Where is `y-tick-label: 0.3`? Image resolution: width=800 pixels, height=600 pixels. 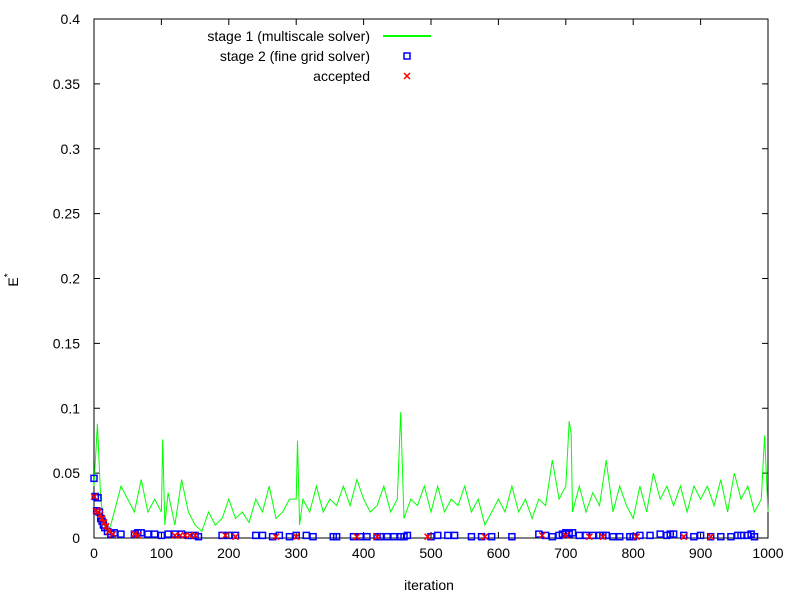 y-tick-label: 0.3 is located at coordinates (71, 149).